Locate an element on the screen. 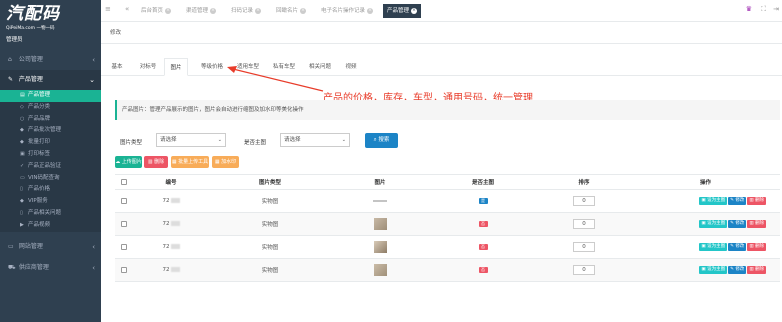 The width and height of the screenshot is (782, 322). search-button: ⌕ 搜索 is located at coordinates (381, 140).